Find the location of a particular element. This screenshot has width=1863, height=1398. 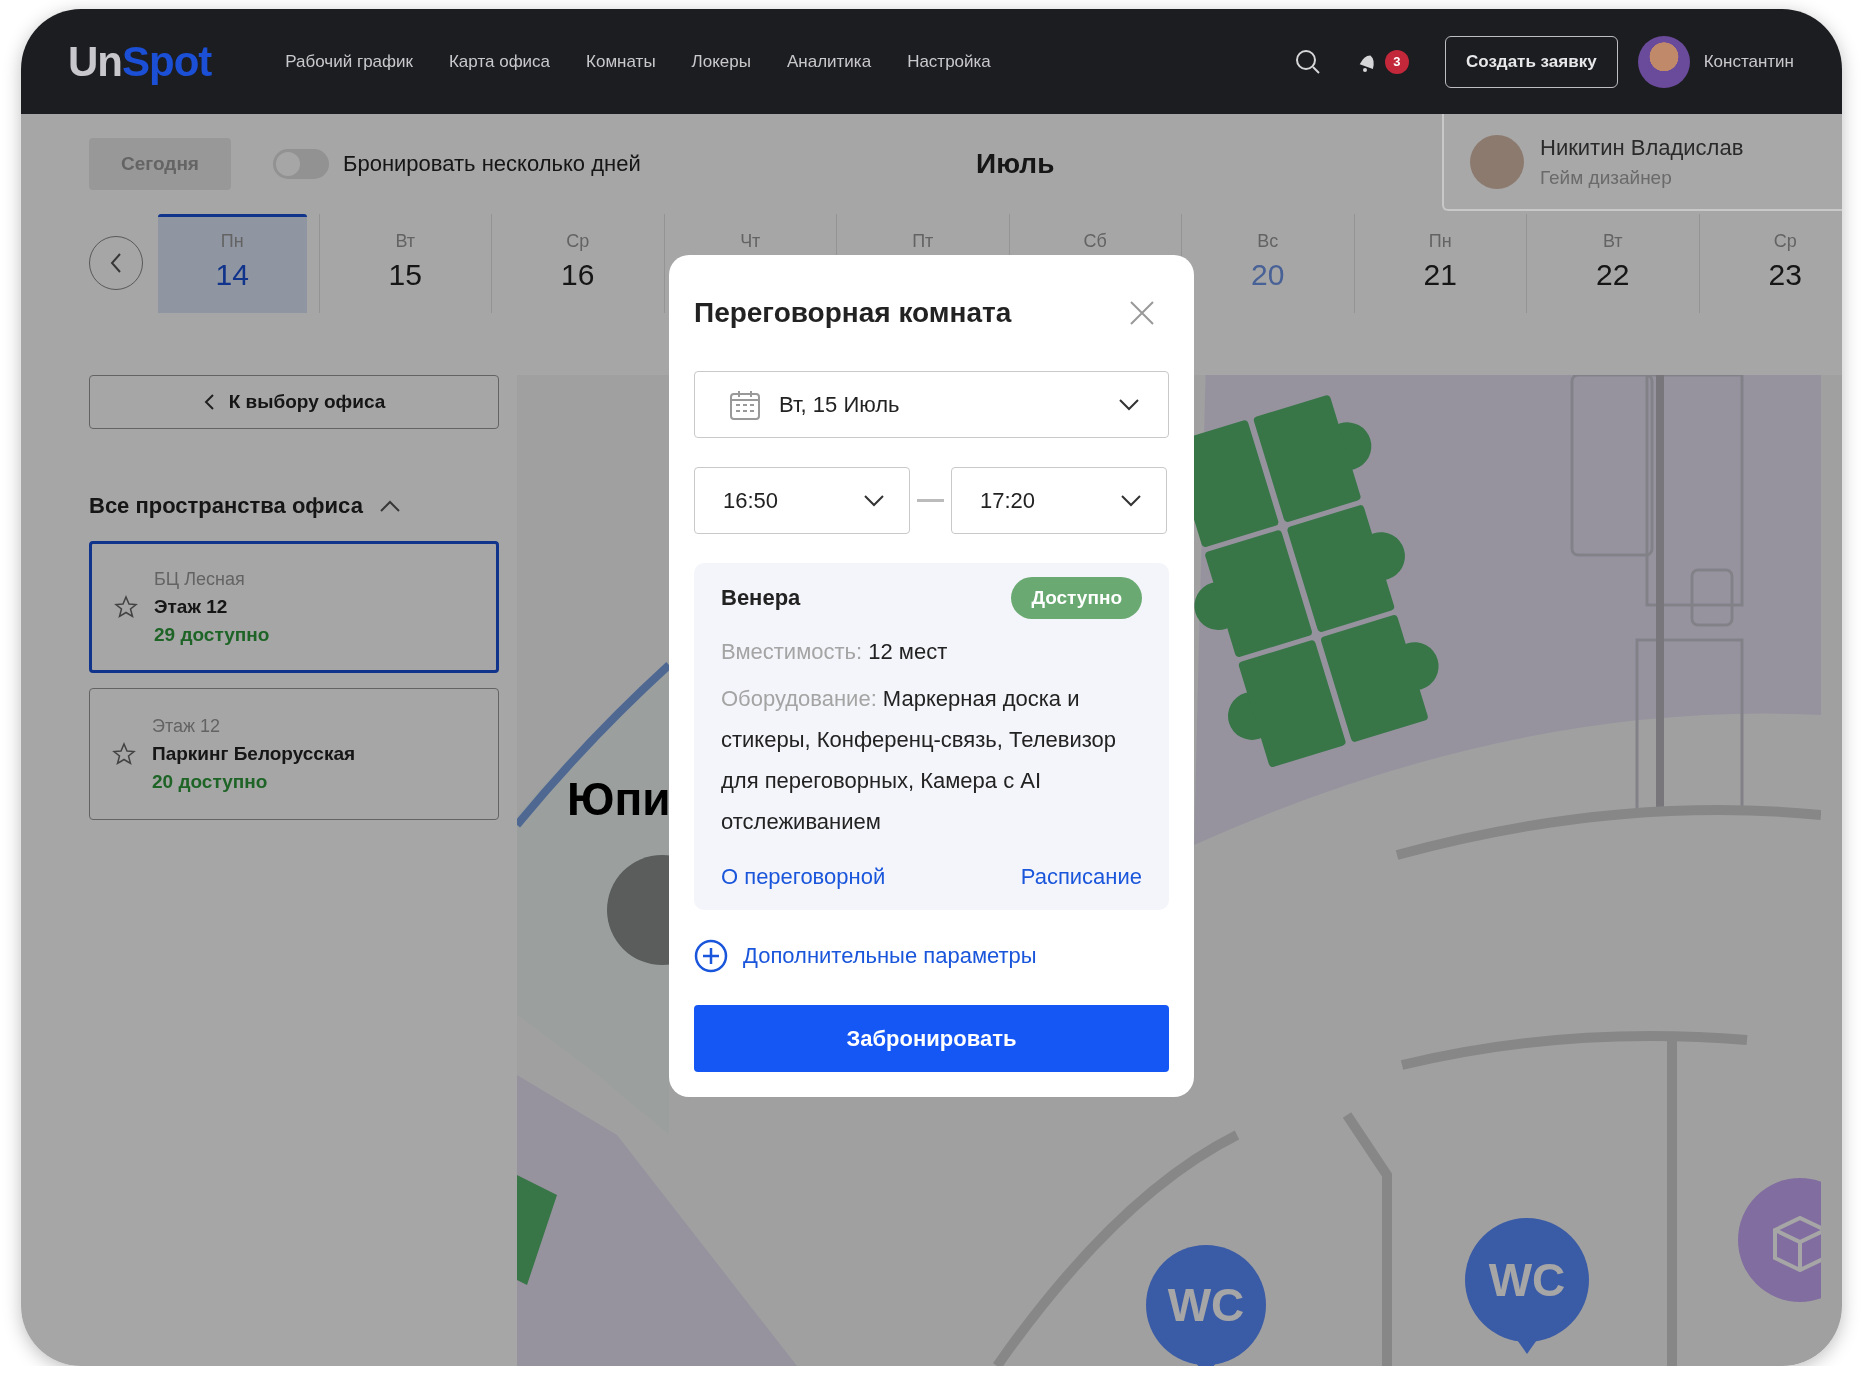

previous-button is located at coordinates (116, 263).